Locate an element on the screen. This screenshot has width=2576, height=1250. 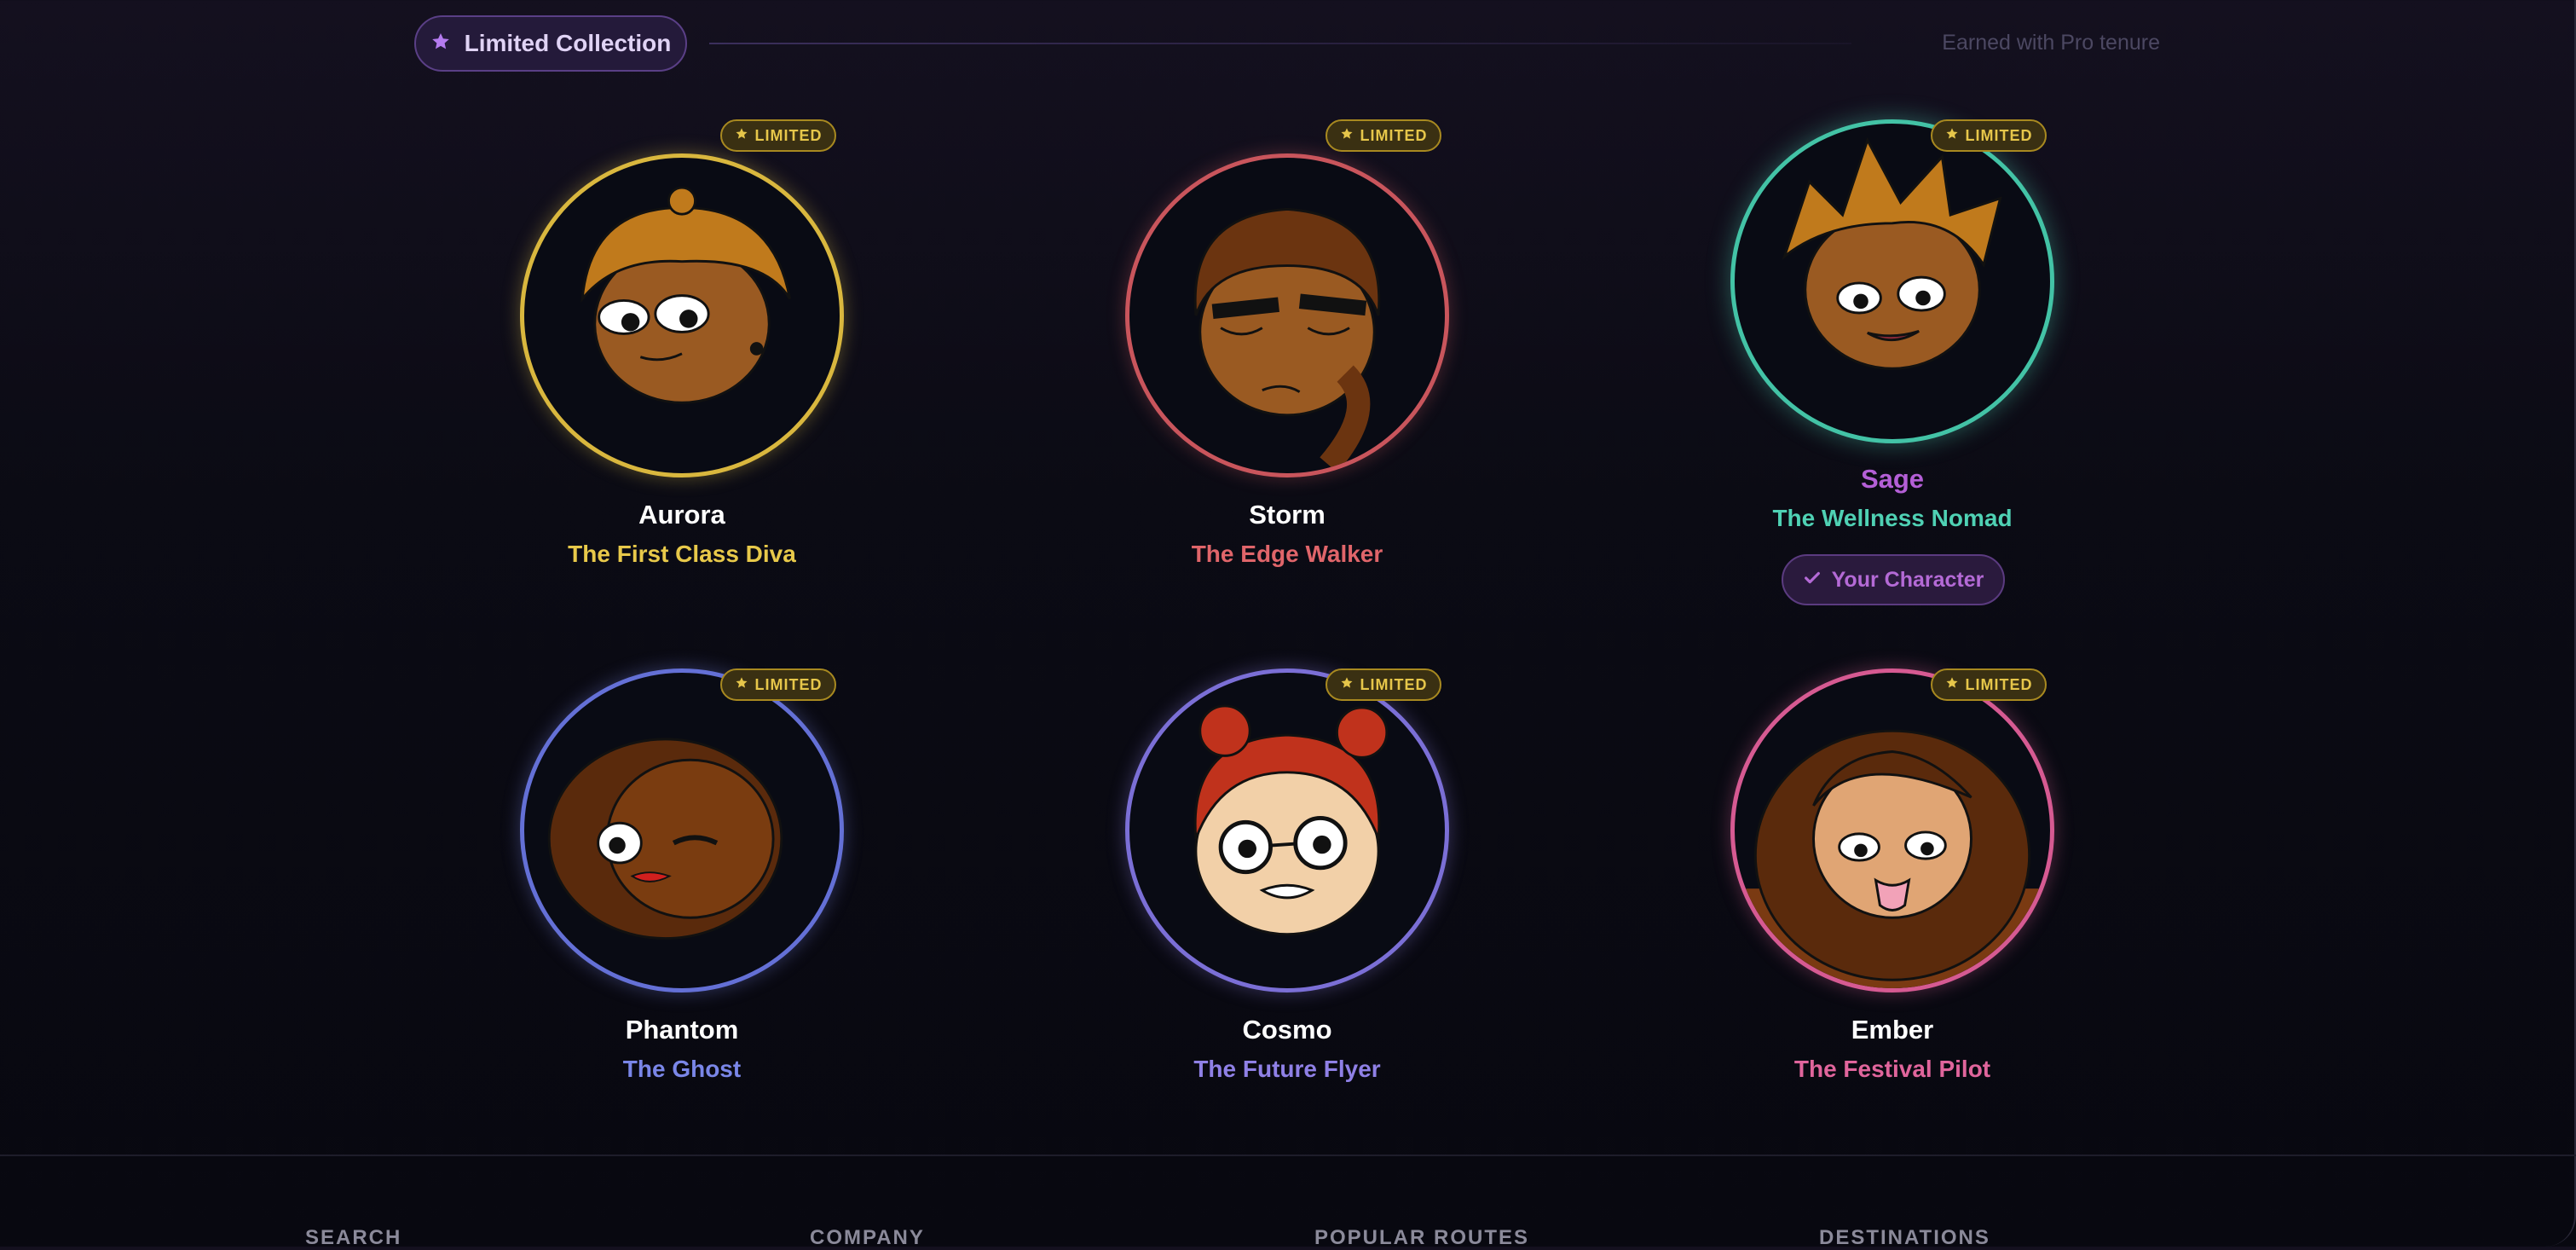
character-card-aurora: LIMITED Aurora The First Class Diva is located at coordinates (682, 358).